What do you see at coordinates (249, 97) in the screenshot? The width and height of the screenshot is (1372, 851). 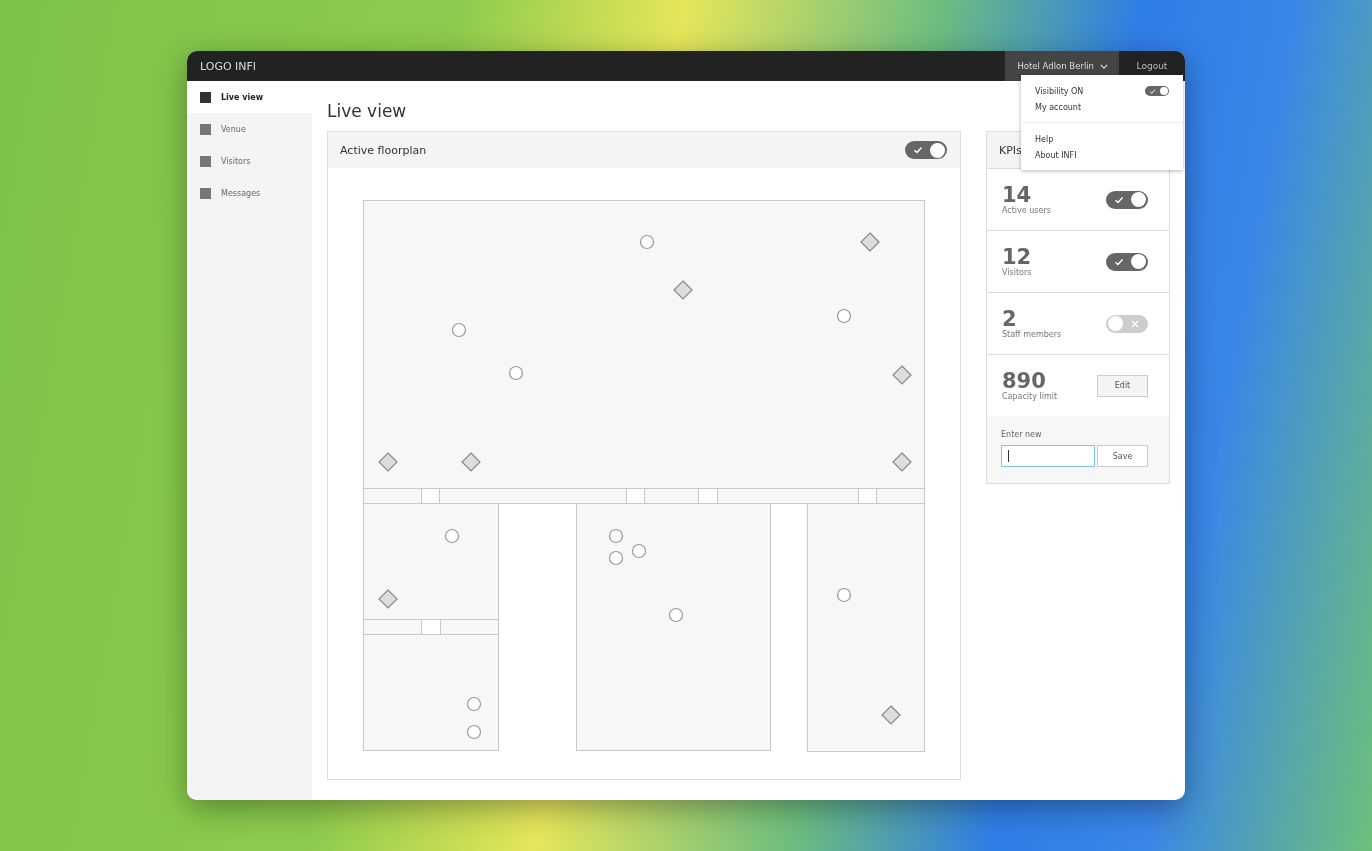 I see `sidebar-item: Live view` at bounding box center [249, 97].